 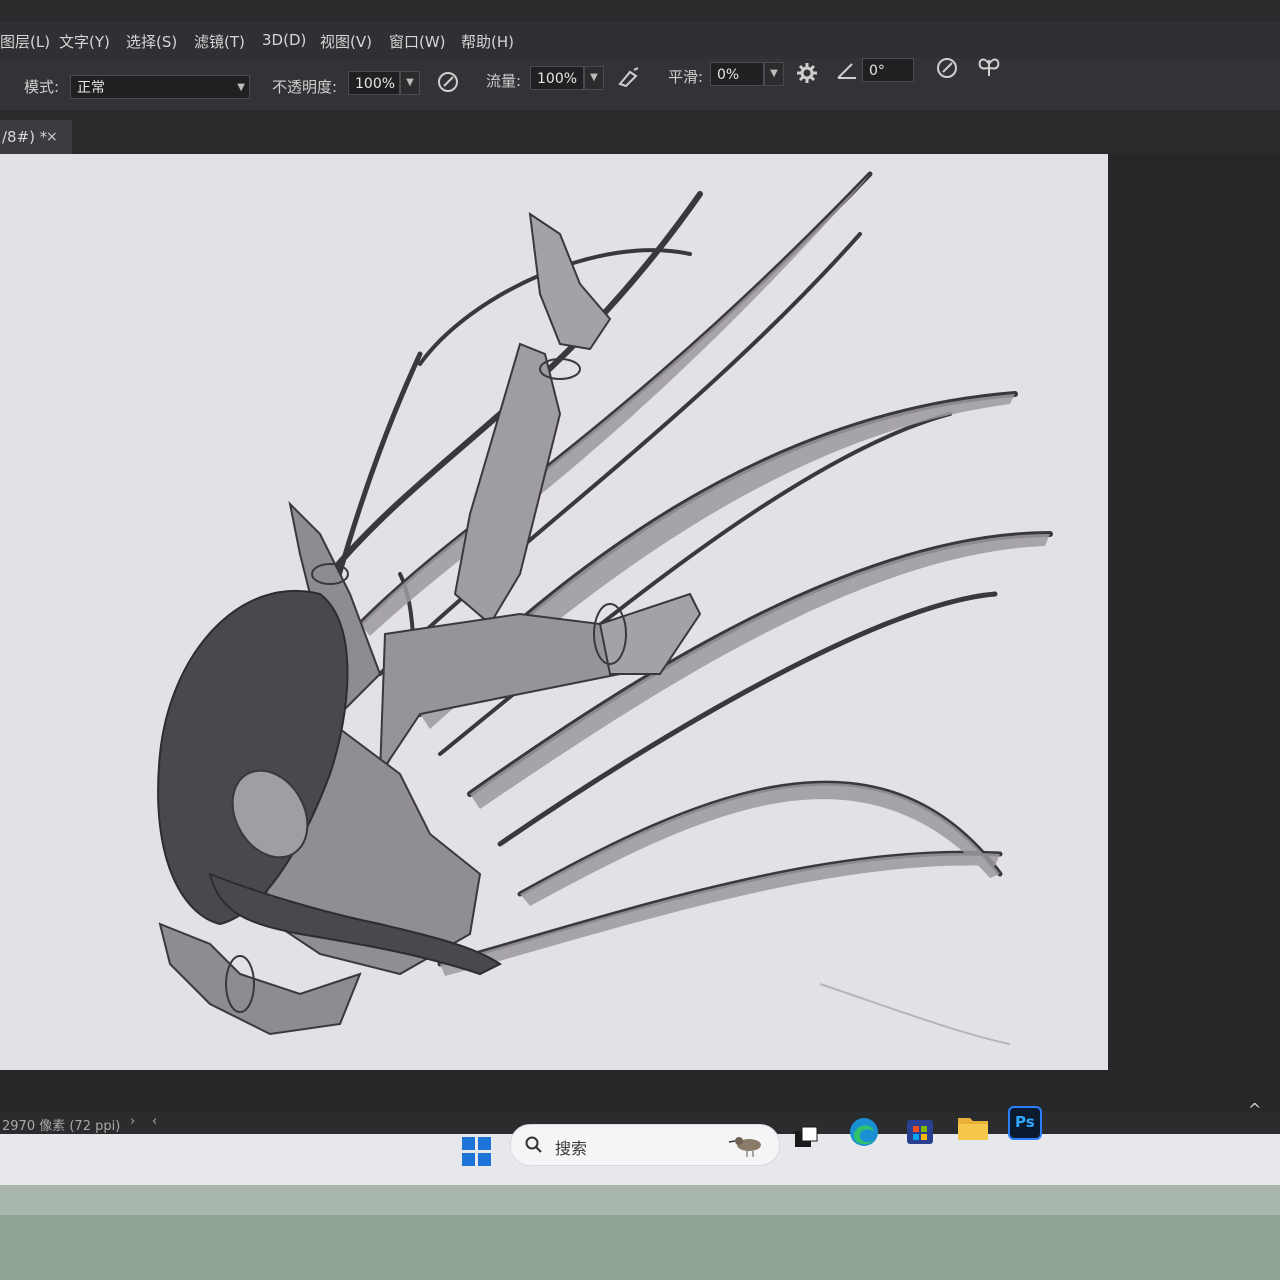 What do you see at coordinates (417, 41) in the screenshot?
I see `menu-window: 窗口(W)` at bounding box center [417, 41].